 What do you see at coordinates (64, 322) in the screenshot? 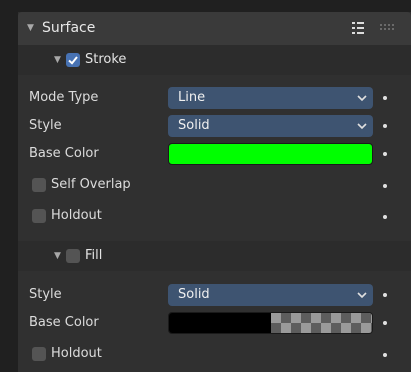
I see `fill-base-color-label: Base Color` at bounding box center [64, 322].